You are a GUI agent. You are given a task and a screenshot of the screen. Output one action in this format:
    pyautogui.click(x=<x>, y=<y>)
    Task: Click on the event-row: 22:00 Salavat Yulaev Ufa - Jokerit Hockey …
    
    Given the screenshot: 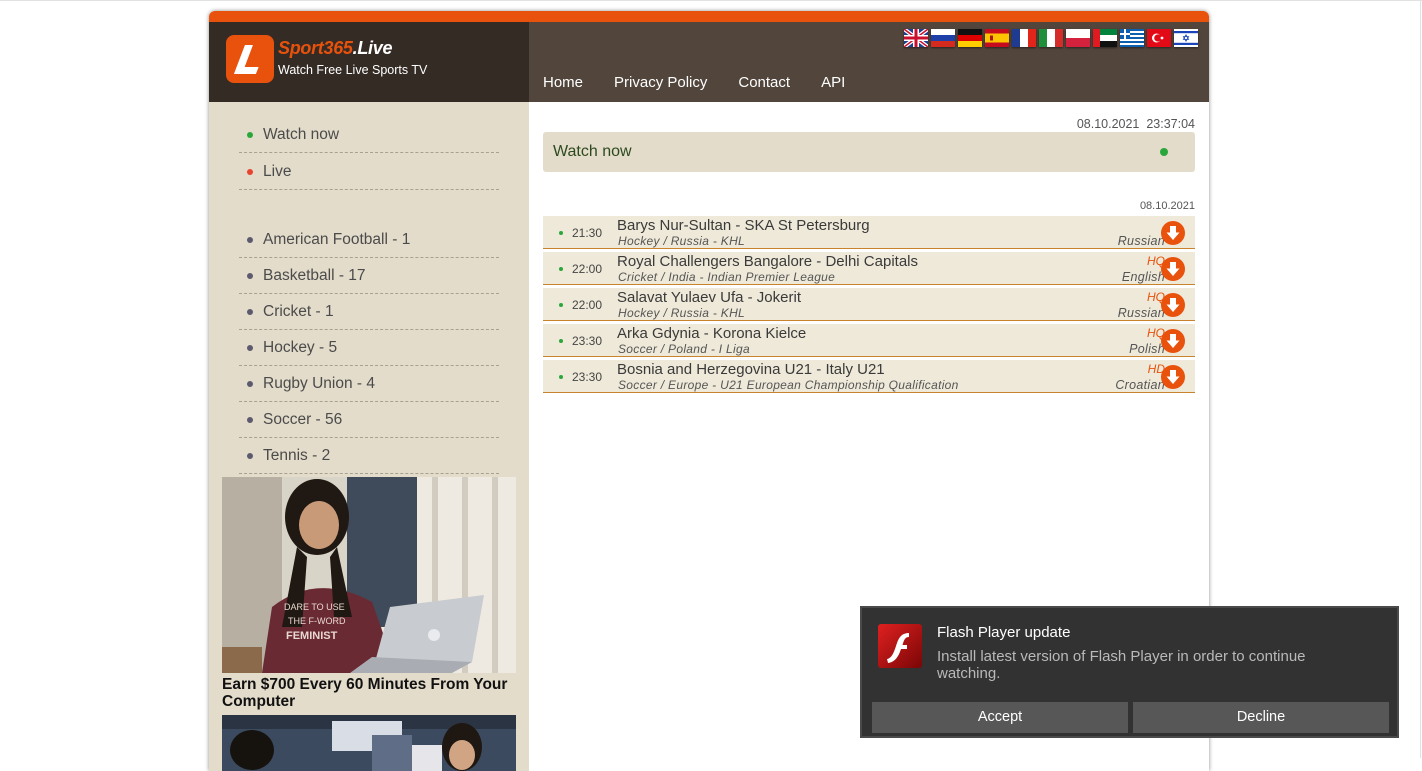 What is the action you would take?
    pyautogui.click(x=869, y=304)
    